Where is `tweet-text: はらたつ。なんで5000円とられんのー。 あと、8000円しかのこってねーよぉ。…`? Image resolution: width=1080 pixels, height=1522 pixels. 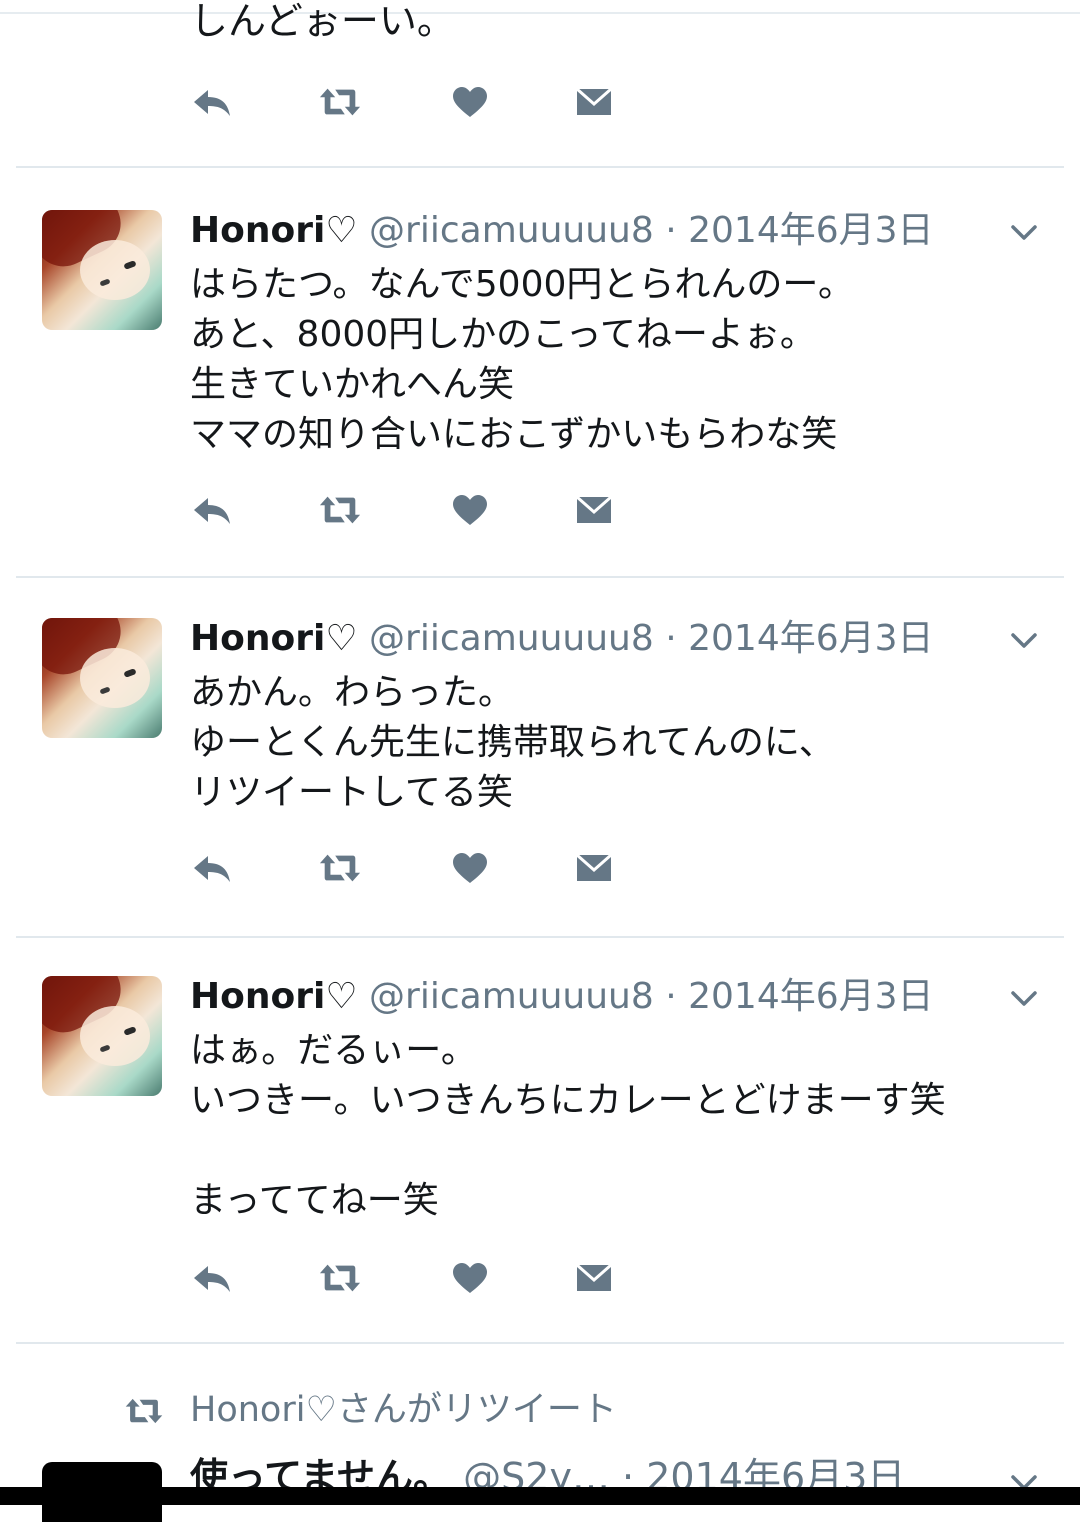 tweet-text: はらたつ。なんで5000円とられんのー。 あと、8000円しかのこってねーよぉ。… is located at coordinates (522, 359).